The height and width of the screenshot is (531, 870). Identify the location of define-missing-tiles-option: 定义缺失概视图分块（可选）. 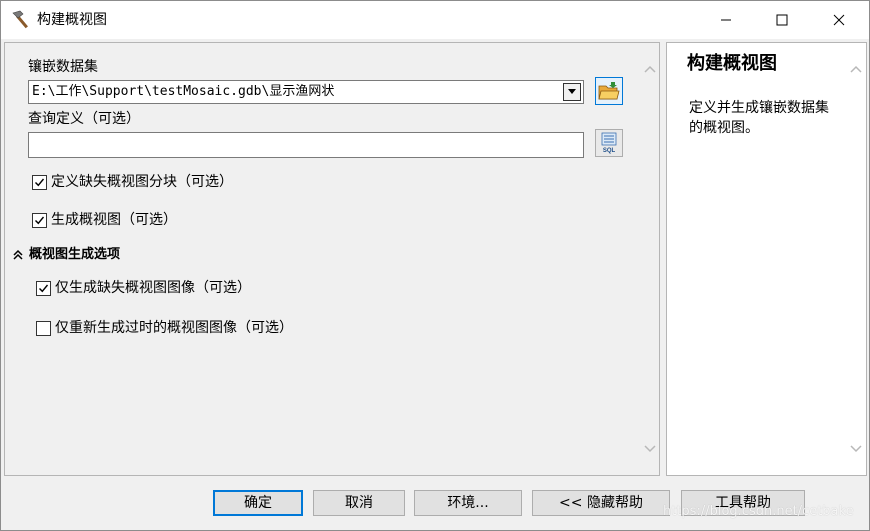
(132, 182).